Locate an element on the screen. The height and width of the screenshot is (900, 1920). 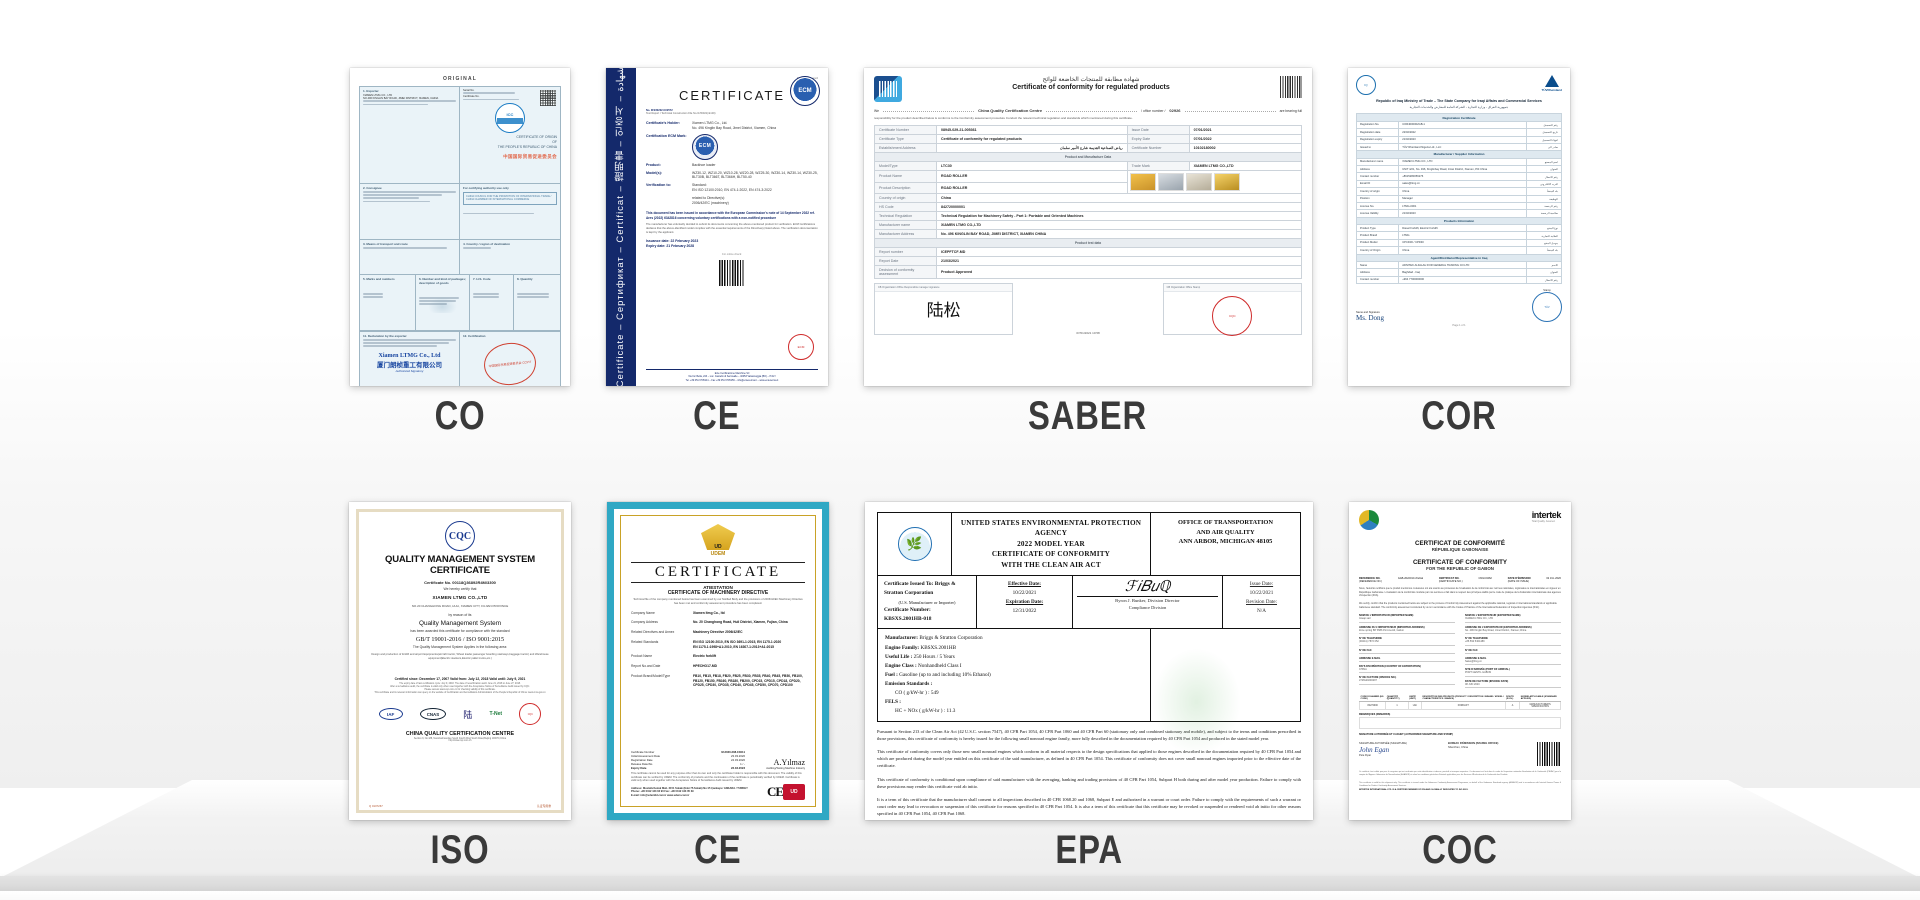
table-row: Product Brand LTMG العلامة التجارية is located at coordinates (1458, 235).